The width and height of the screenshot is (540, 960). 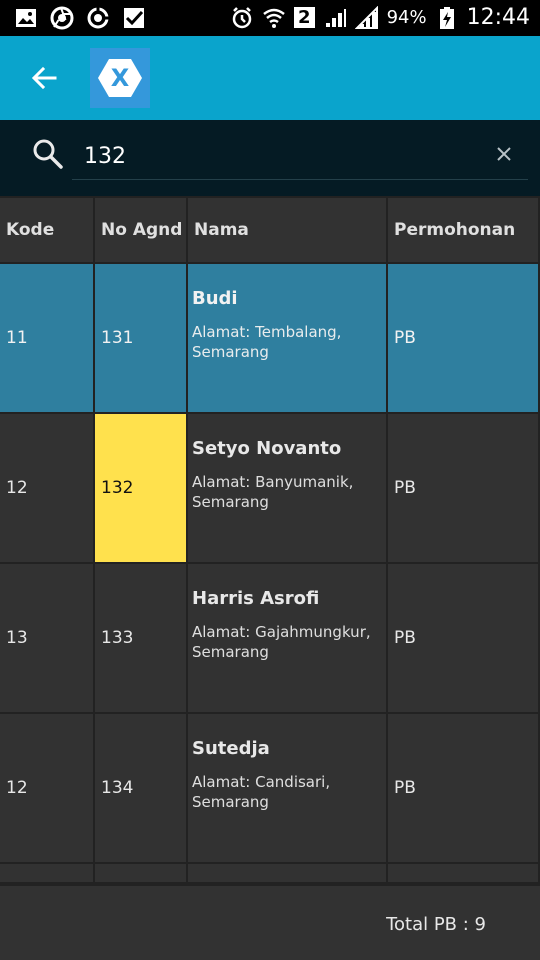 I want to click on sync-icon, so click(x=98, y=18).